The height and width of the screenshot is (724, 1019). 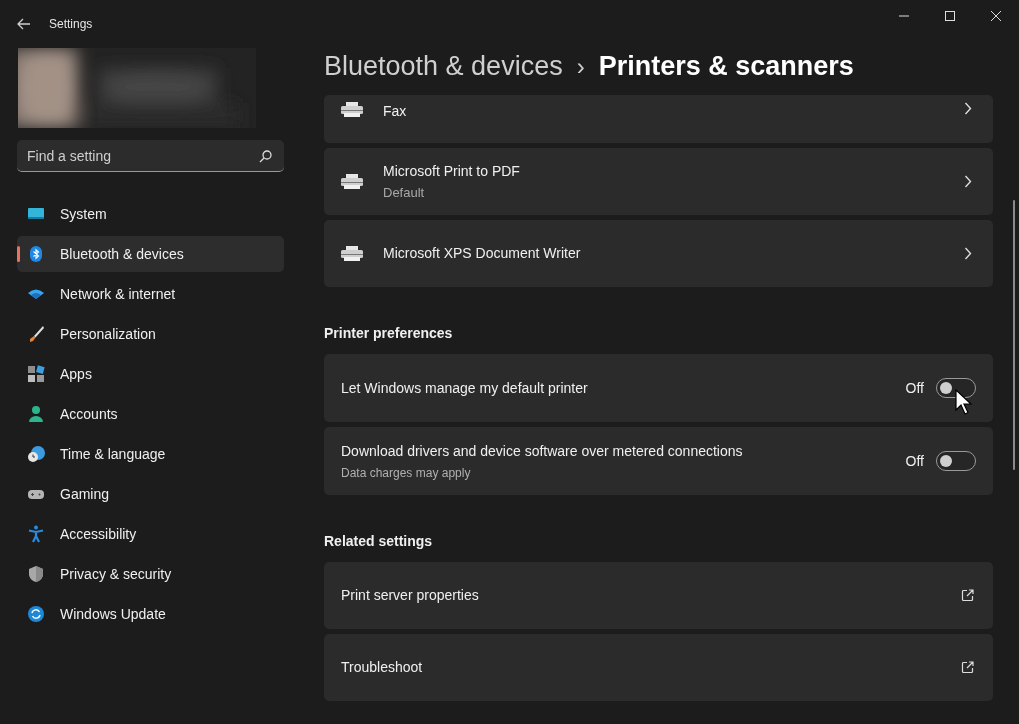 I want to click on sidebar-item: System, so click(x=150, y=214).